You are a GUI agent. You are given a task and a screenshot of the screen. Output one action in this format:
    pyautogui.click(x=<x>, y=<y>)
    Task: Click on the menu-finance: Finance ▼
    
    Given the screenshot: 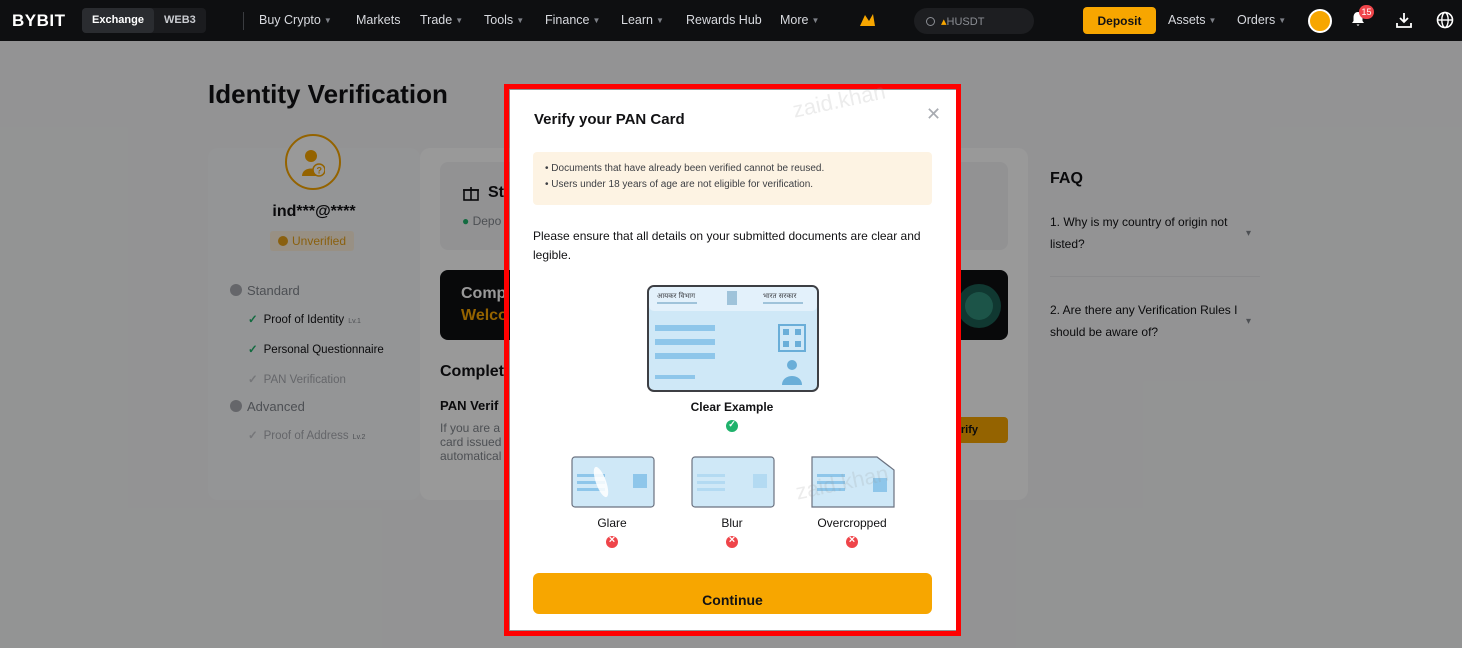 What is the action you would take?
    pyautogui.click(x=572, y=20)
    